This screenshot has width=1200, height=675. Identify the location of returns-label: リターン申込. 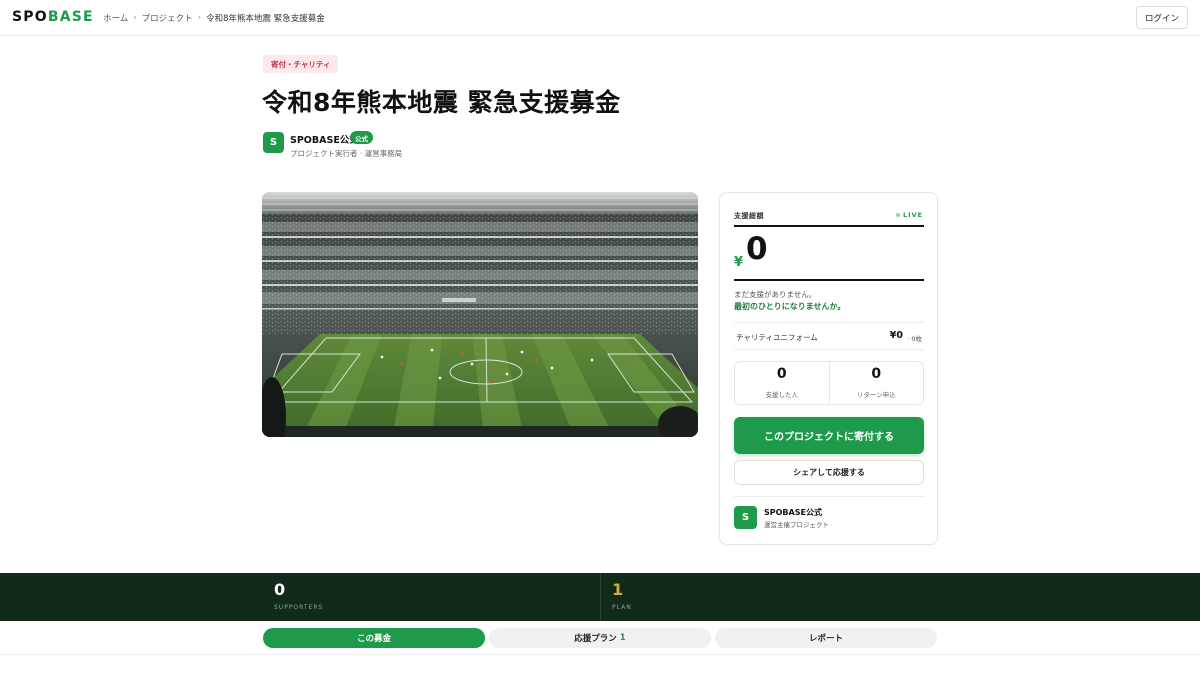
(876, 395).